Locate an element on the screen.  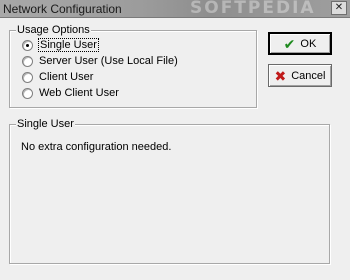
radio-label: Server User (Use Local File) is located at coordinates (108, 61).